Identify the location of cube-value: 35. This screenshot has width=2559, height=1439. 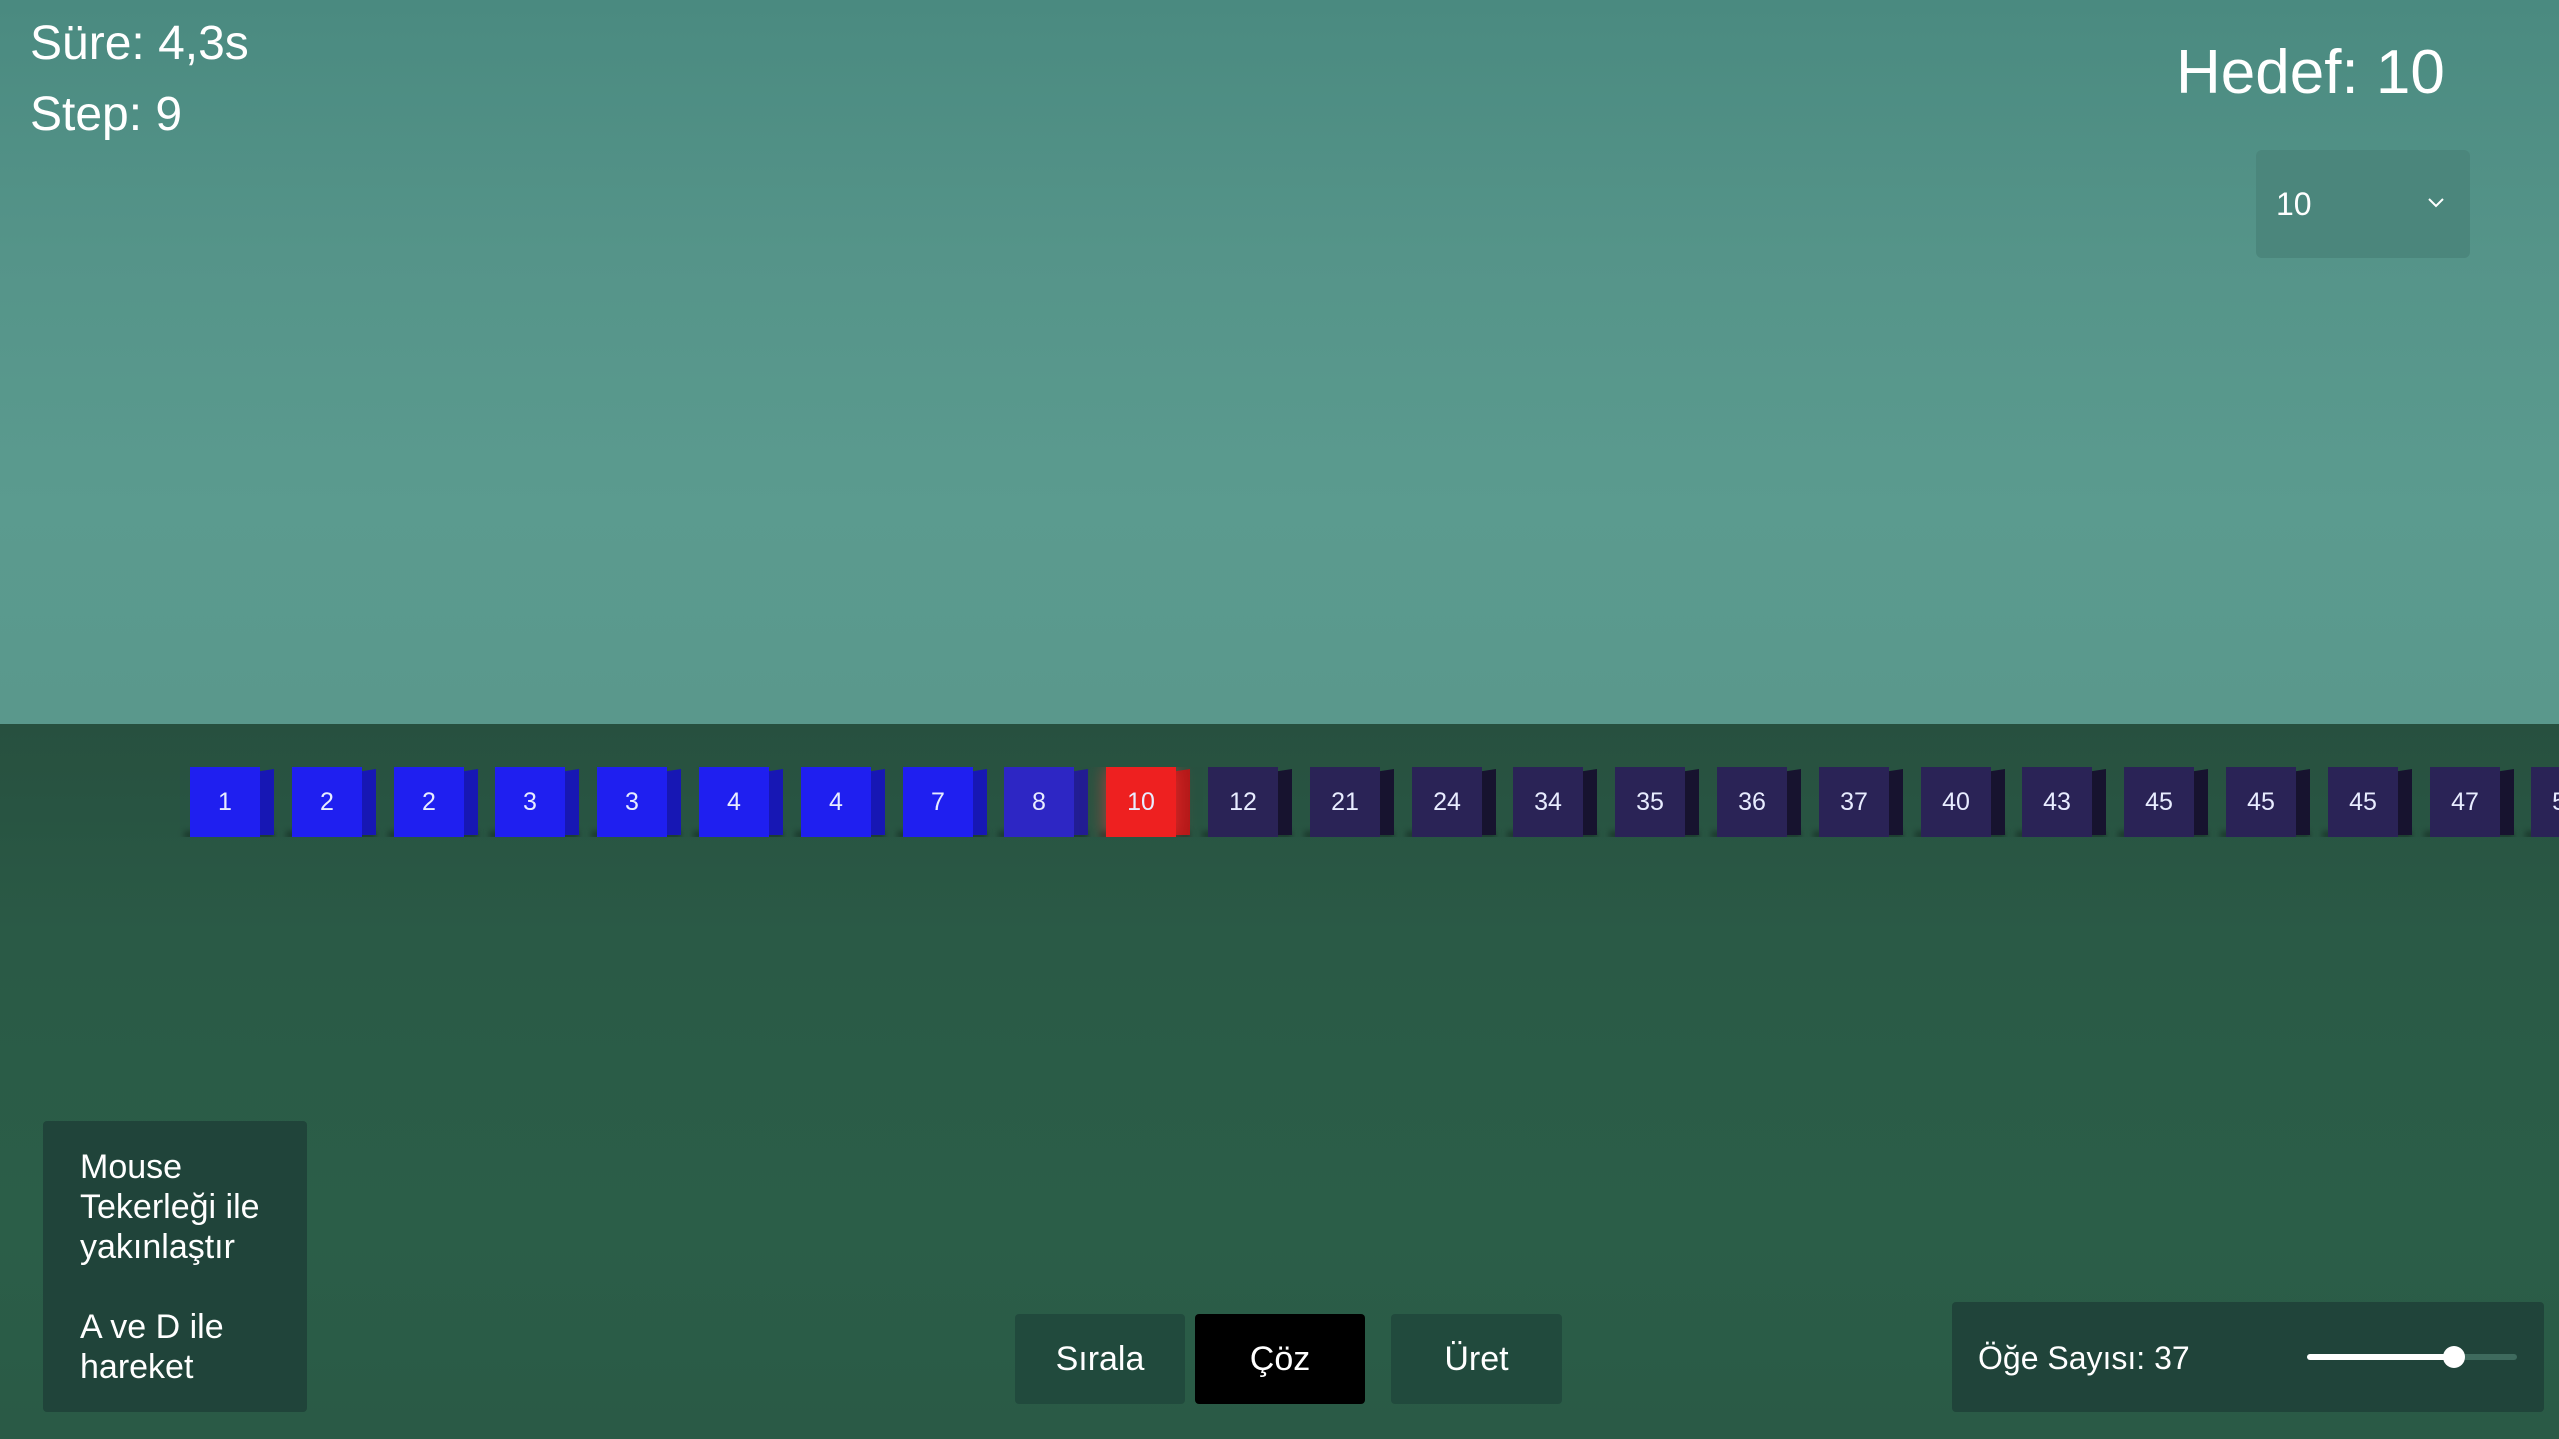
(1650, 802).